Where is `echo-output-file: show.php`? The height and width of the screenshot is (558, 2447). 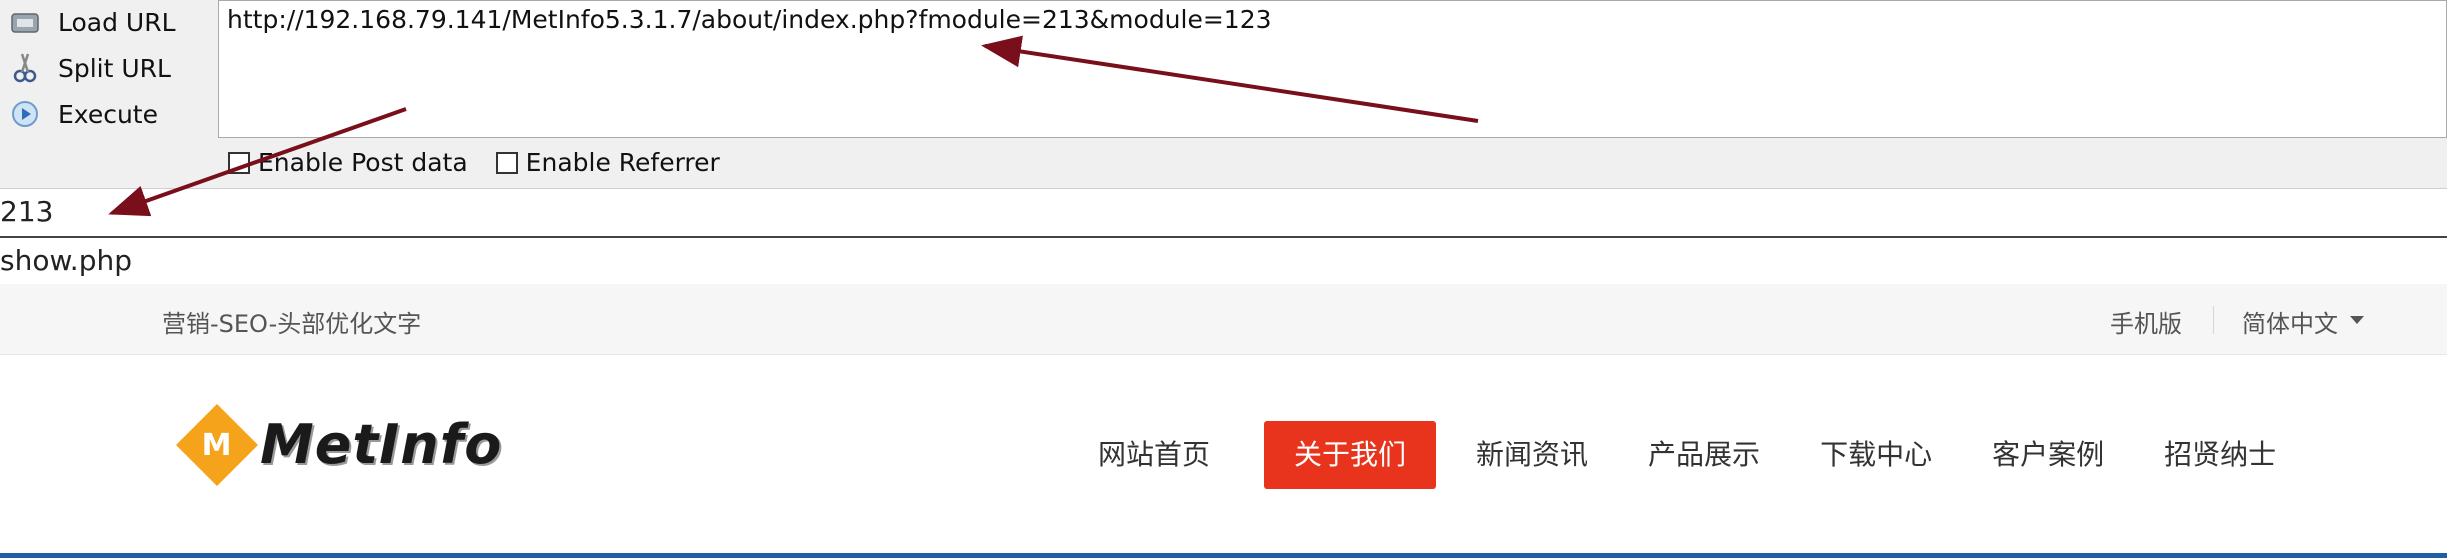 echo-output-file: show.php is located at coordinates (66, 260).